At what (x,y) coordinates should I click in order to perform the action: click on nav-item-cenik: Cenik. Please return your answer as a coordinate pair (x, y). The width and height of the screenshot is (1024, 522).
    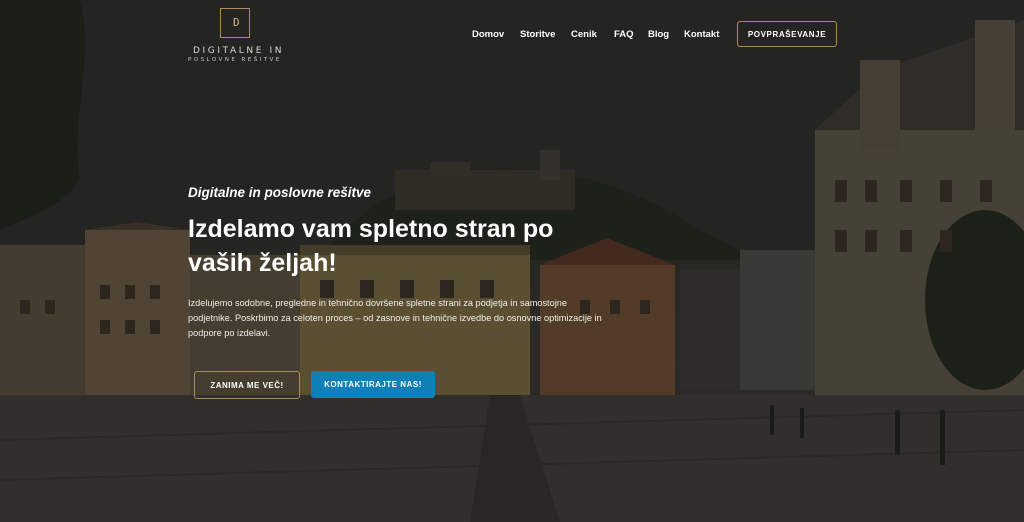
    Looking at the image, I should click on (584, 34).